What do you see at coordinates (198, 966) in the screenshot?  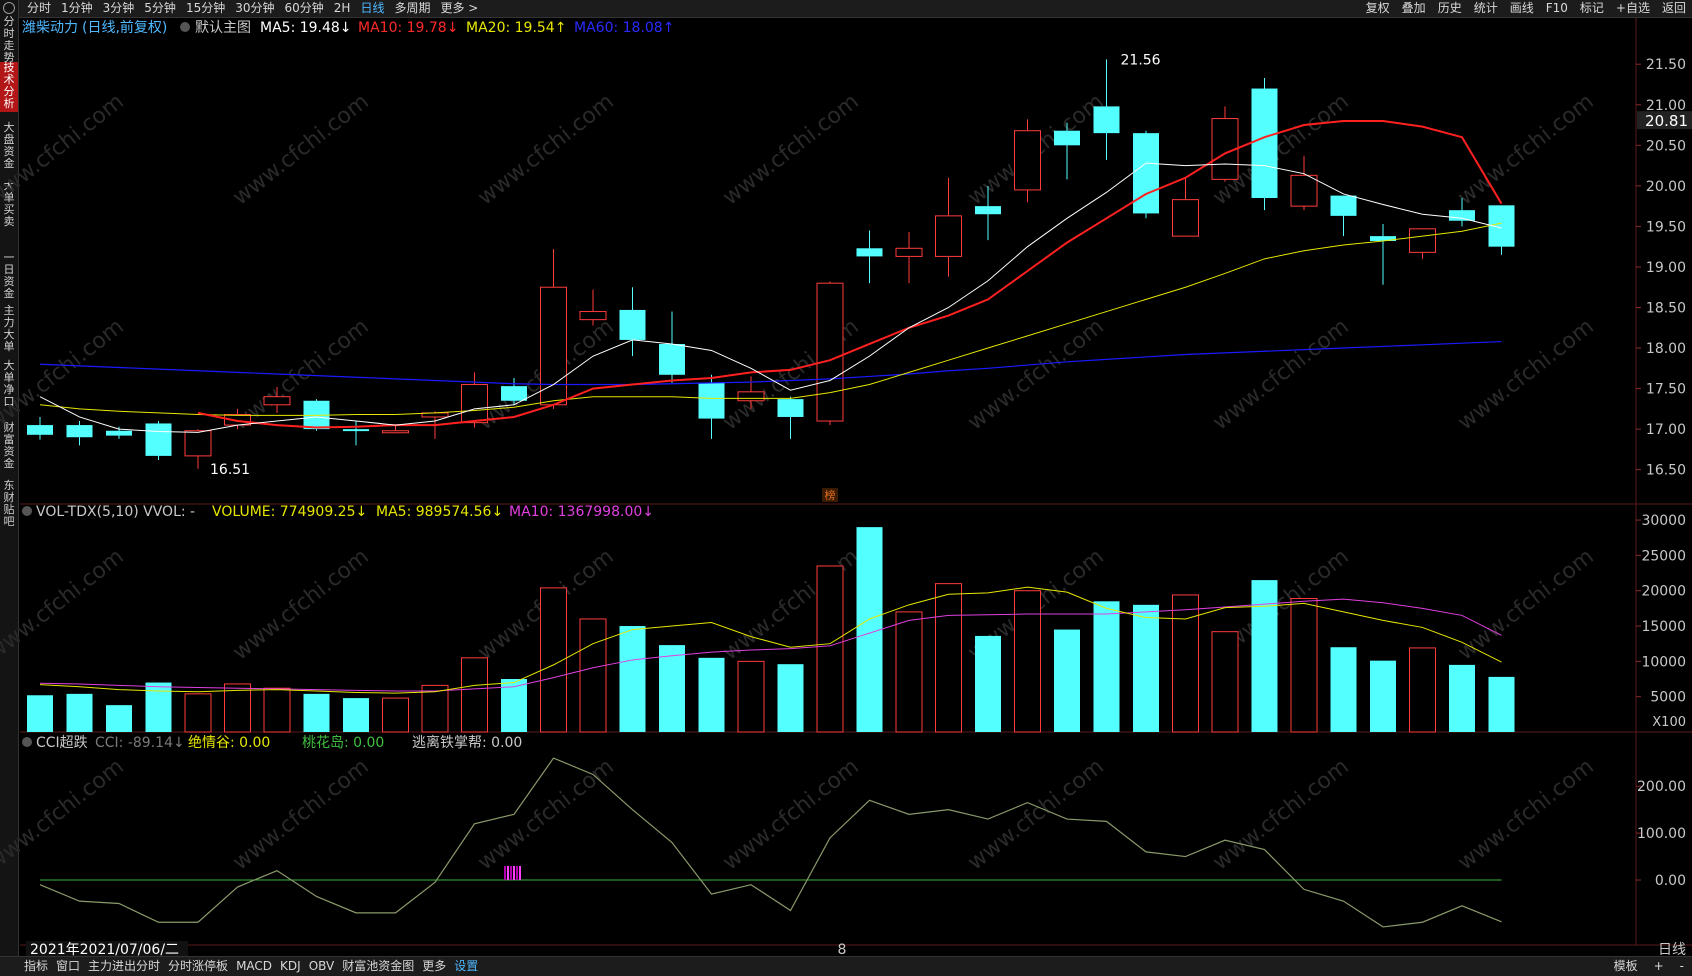 I see `indicator-tab: 分时涨停板` at bounding box center [198, 966].